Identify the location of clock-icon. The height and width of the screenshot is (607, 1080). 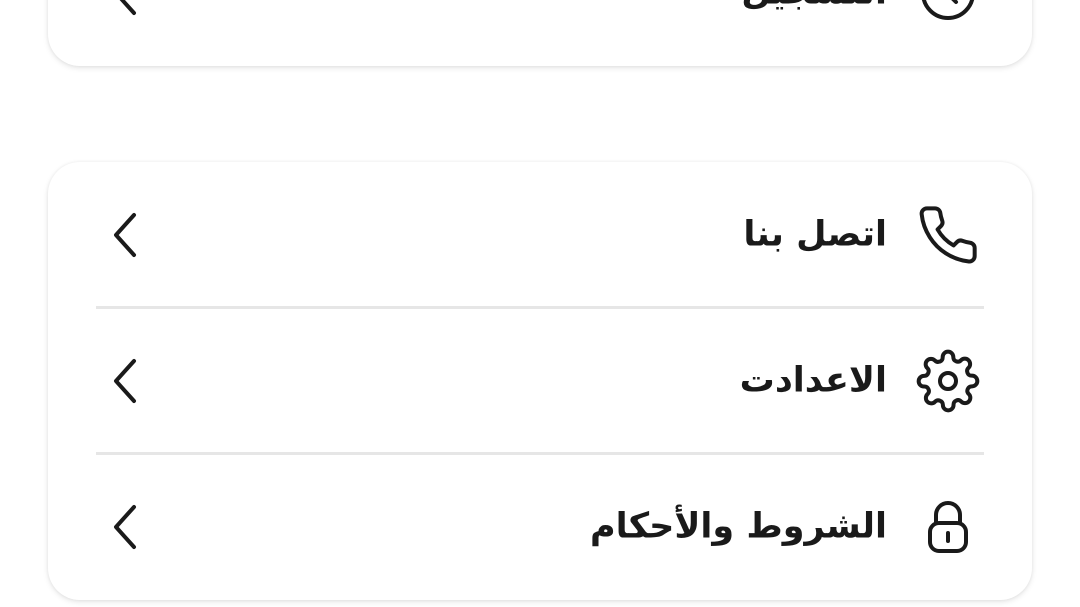
(948, 12).